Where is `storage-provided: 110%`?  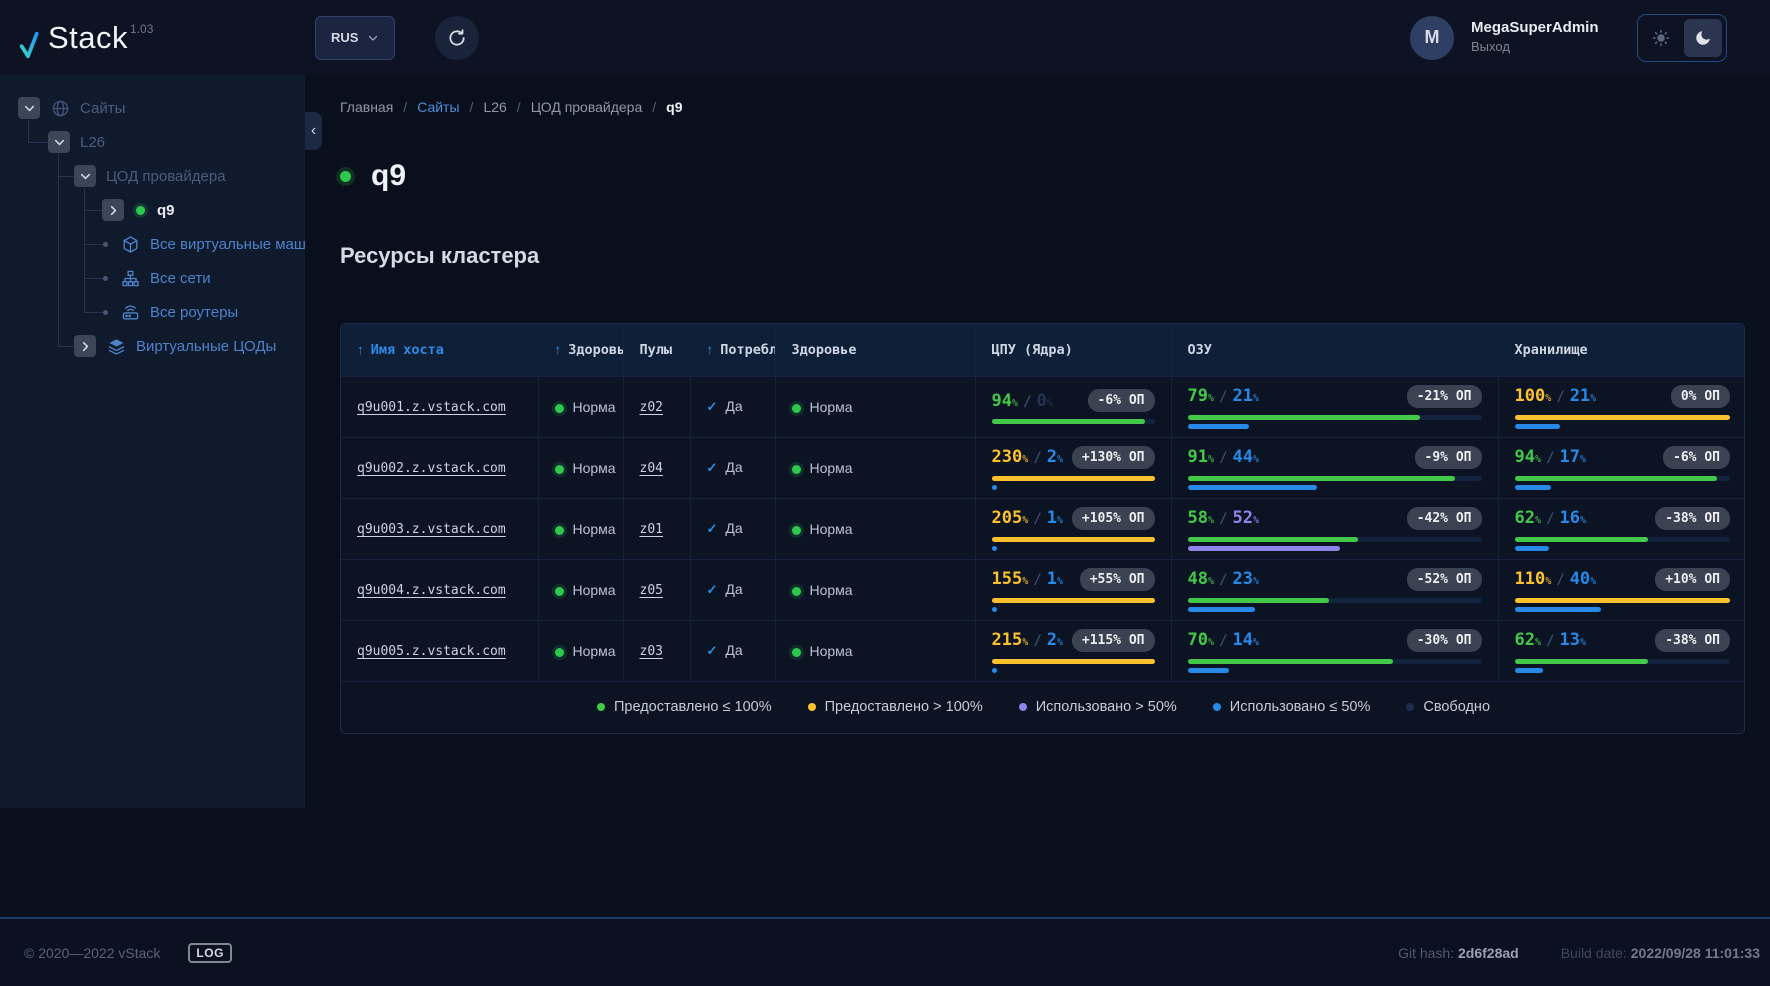
storage-provided: 110% is located at coordinates (1533, 579).